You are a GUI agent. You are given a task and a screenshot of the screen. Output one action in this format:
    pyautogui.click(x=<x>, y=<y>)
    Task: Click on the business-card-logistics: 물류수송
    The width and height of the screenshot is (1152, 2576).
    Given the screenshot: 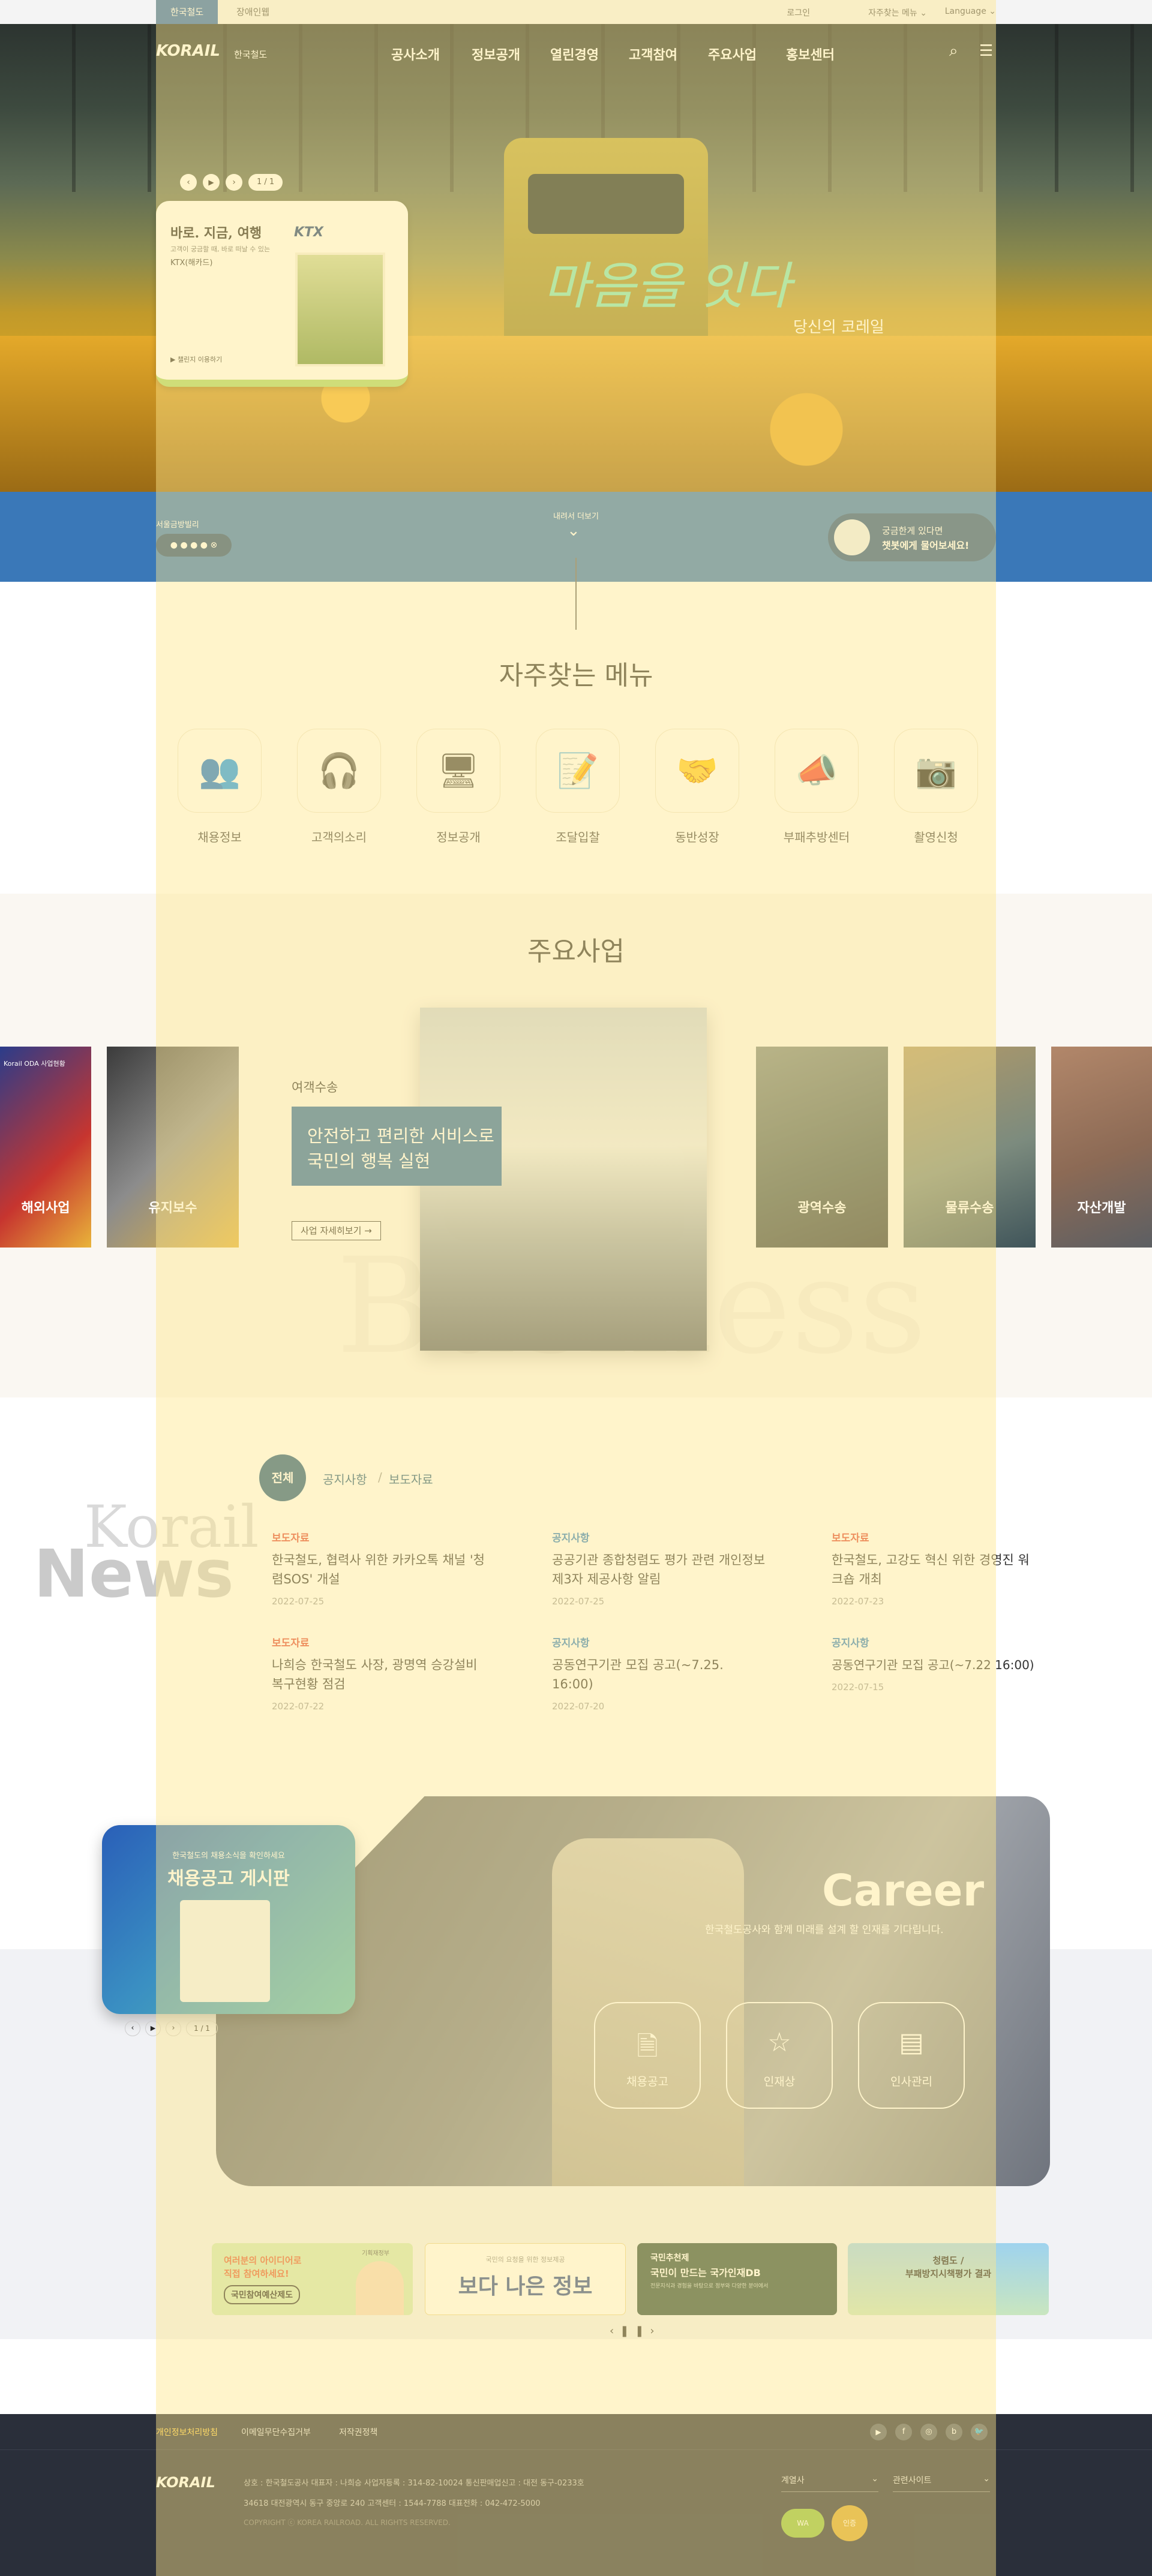 What is the action you would take?
    pyautogui.click(x=970, y=1148)
    